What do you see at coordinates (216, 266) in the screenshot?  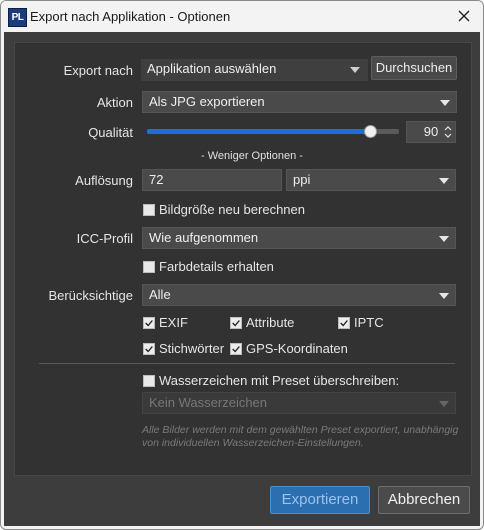 I see `color-details-label: Farbdetails erhalten` at bounding box center [216, 266].